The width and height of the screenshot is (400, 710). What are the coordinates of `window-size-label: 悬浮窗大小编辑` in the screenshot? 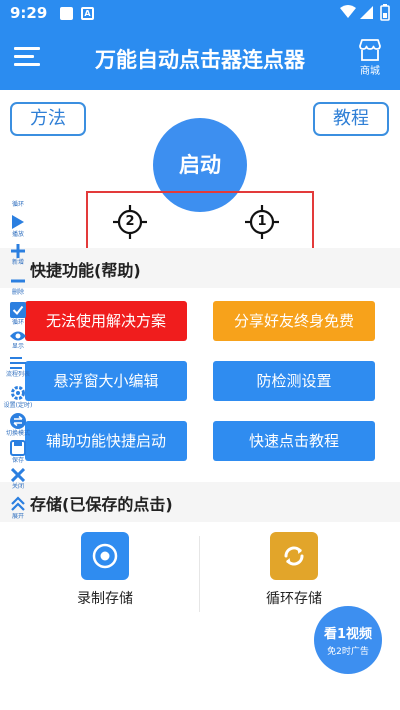 It's located at (106, 381).